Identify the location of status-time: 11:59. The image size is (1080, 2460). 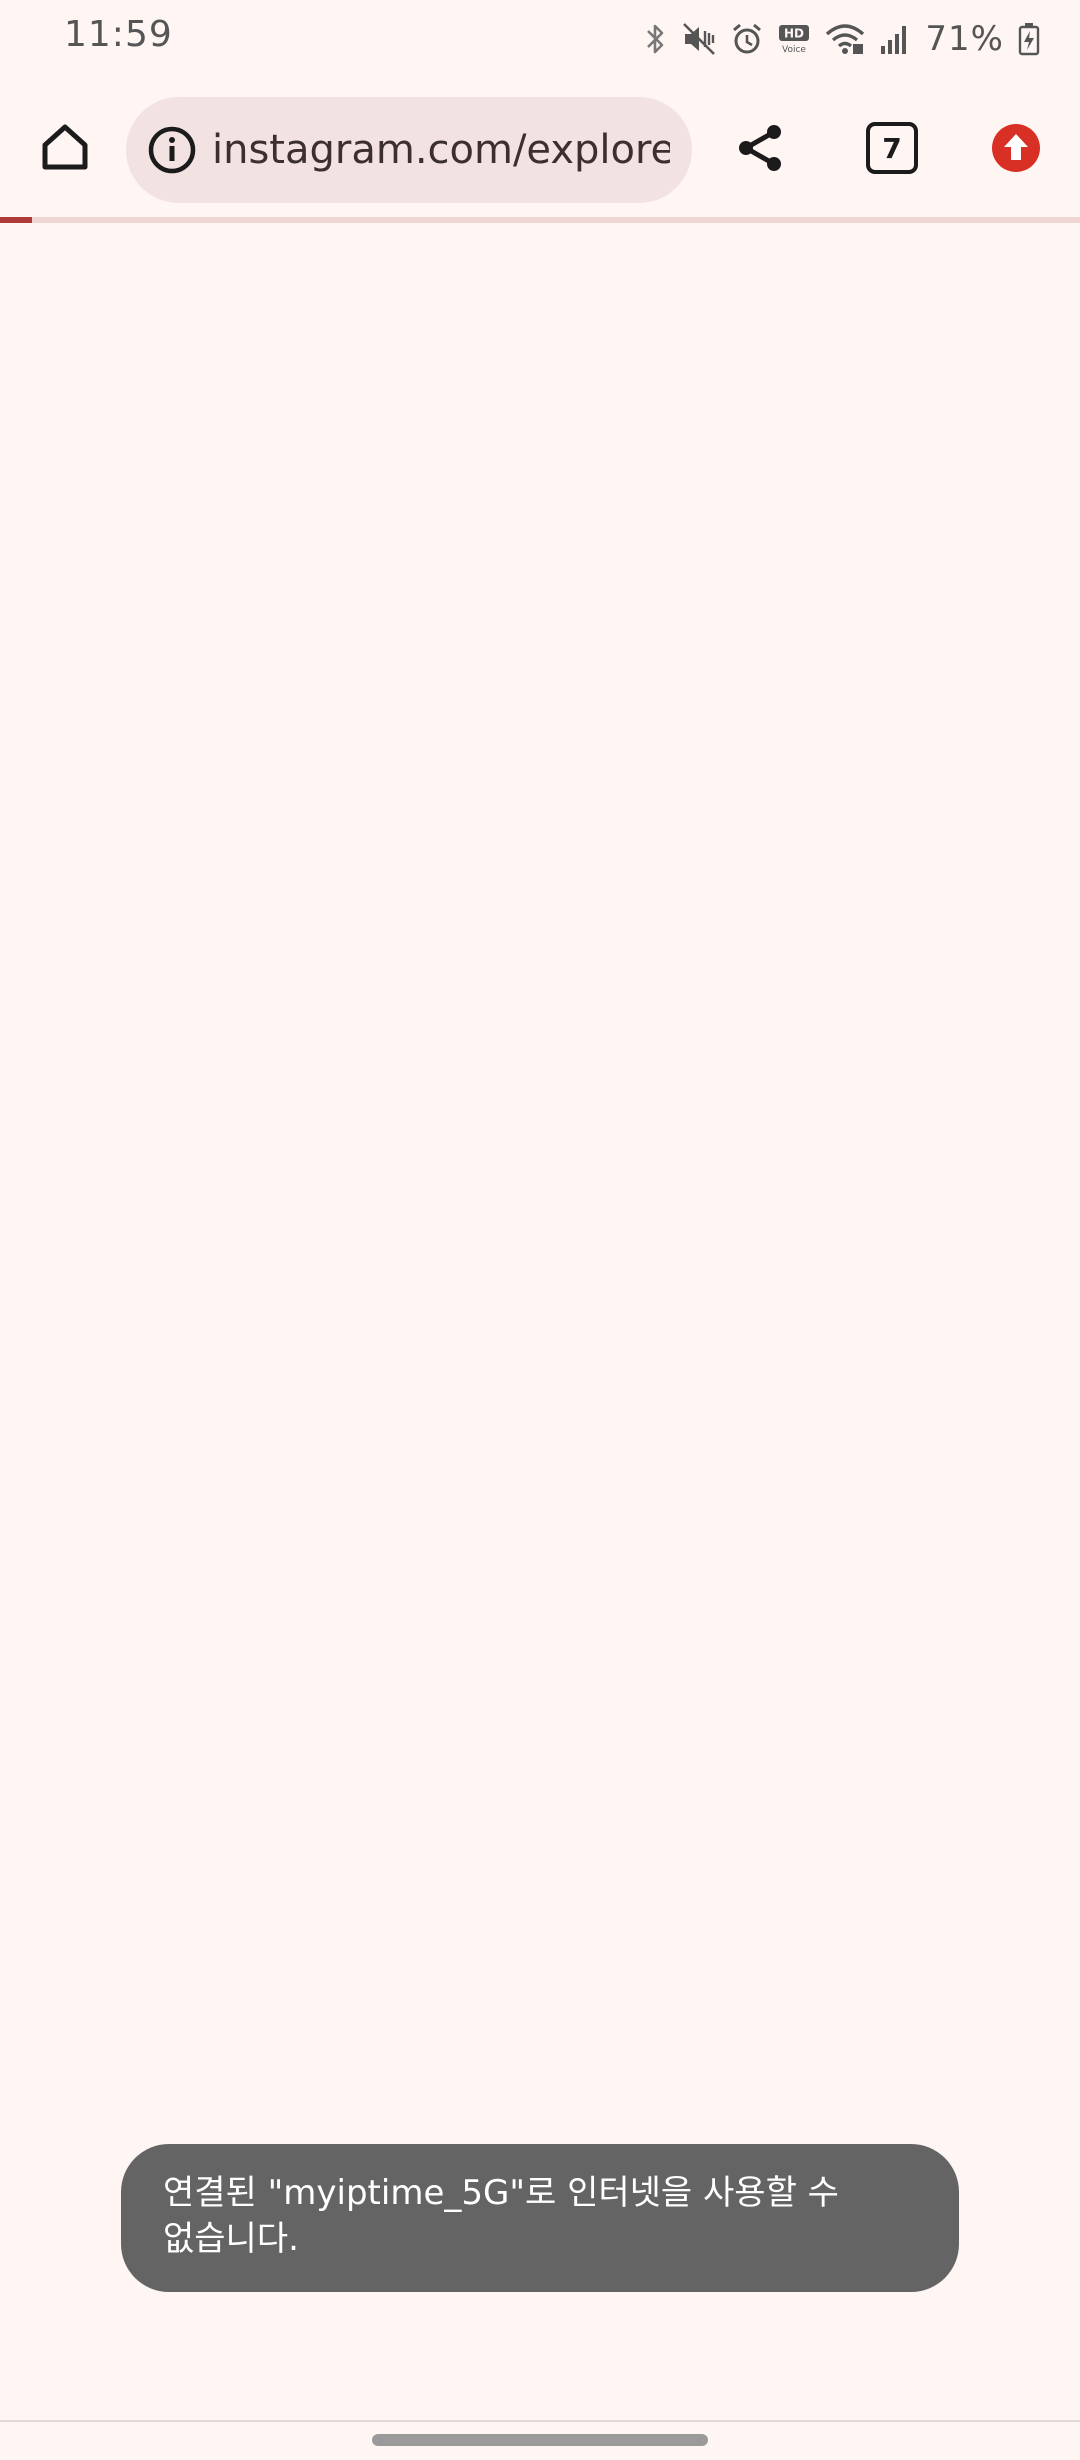
(118, 34).